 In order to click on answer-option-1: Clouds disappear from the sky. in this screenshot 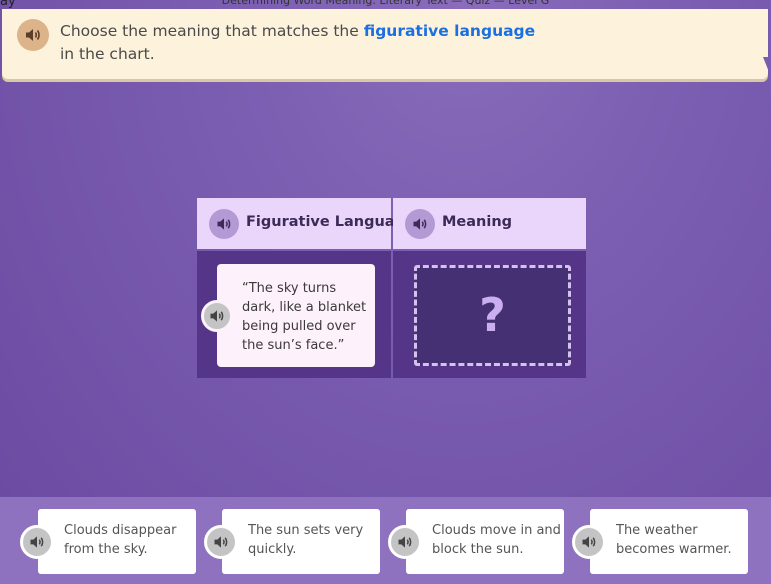, I will do `click(117, 541)`.